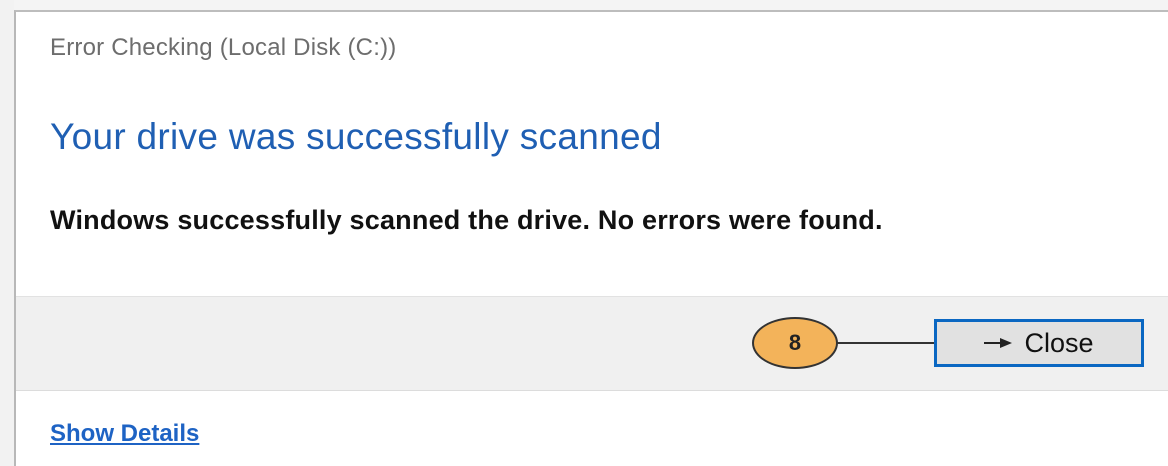  I want to click on background-top, so click(584, 5).